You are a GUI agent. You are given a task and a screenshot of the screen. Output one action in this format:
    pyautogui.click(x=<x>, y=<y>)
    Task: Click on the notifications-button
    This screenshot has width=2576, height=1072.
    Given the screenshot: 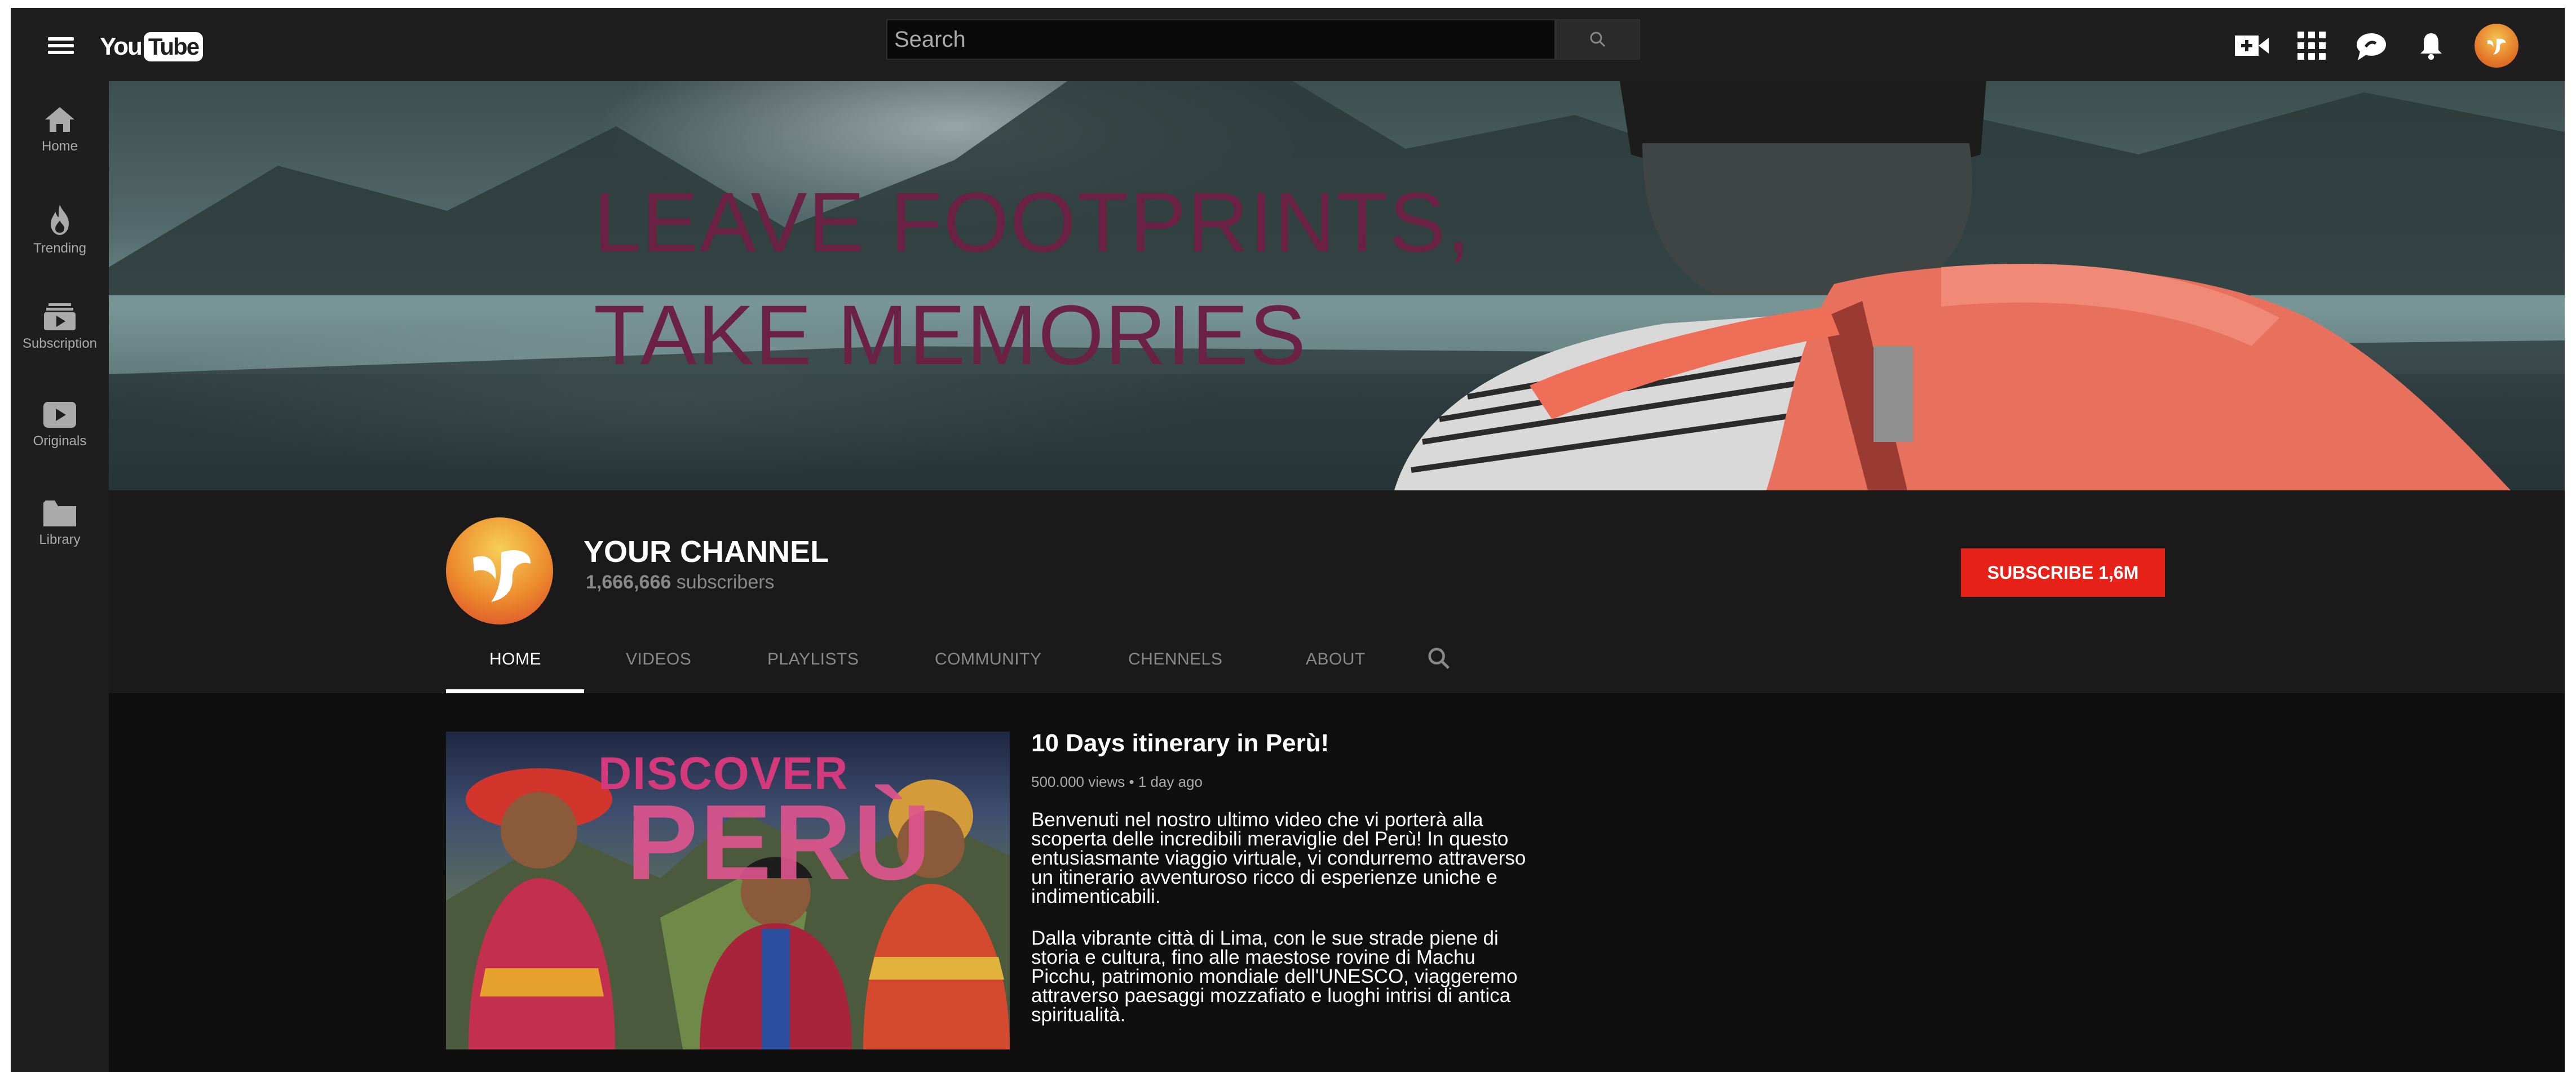 What is the action you would take?
    pyautogui.click(x=2431, y=46)
    